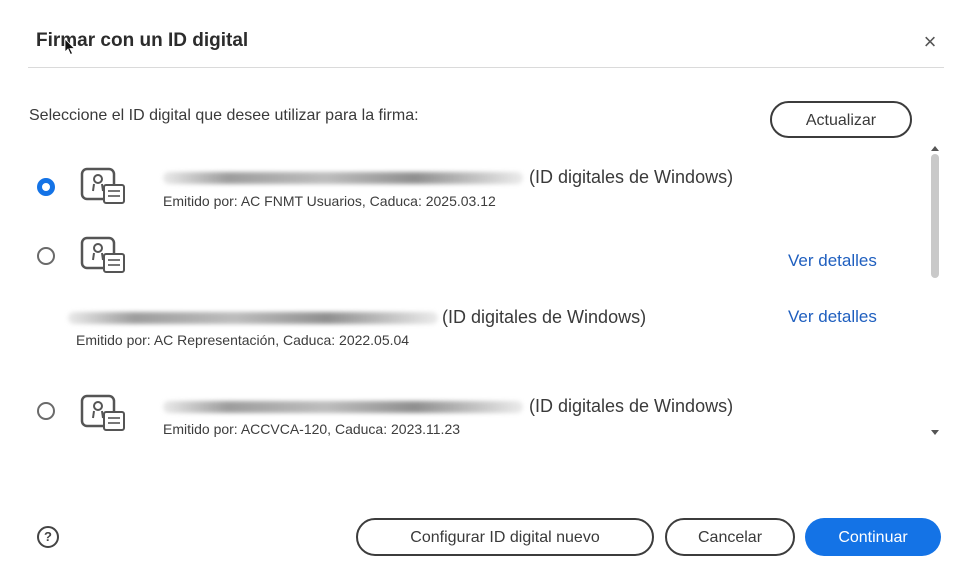  I want to click on cancel-button: Cancelar, so click(730, 537).